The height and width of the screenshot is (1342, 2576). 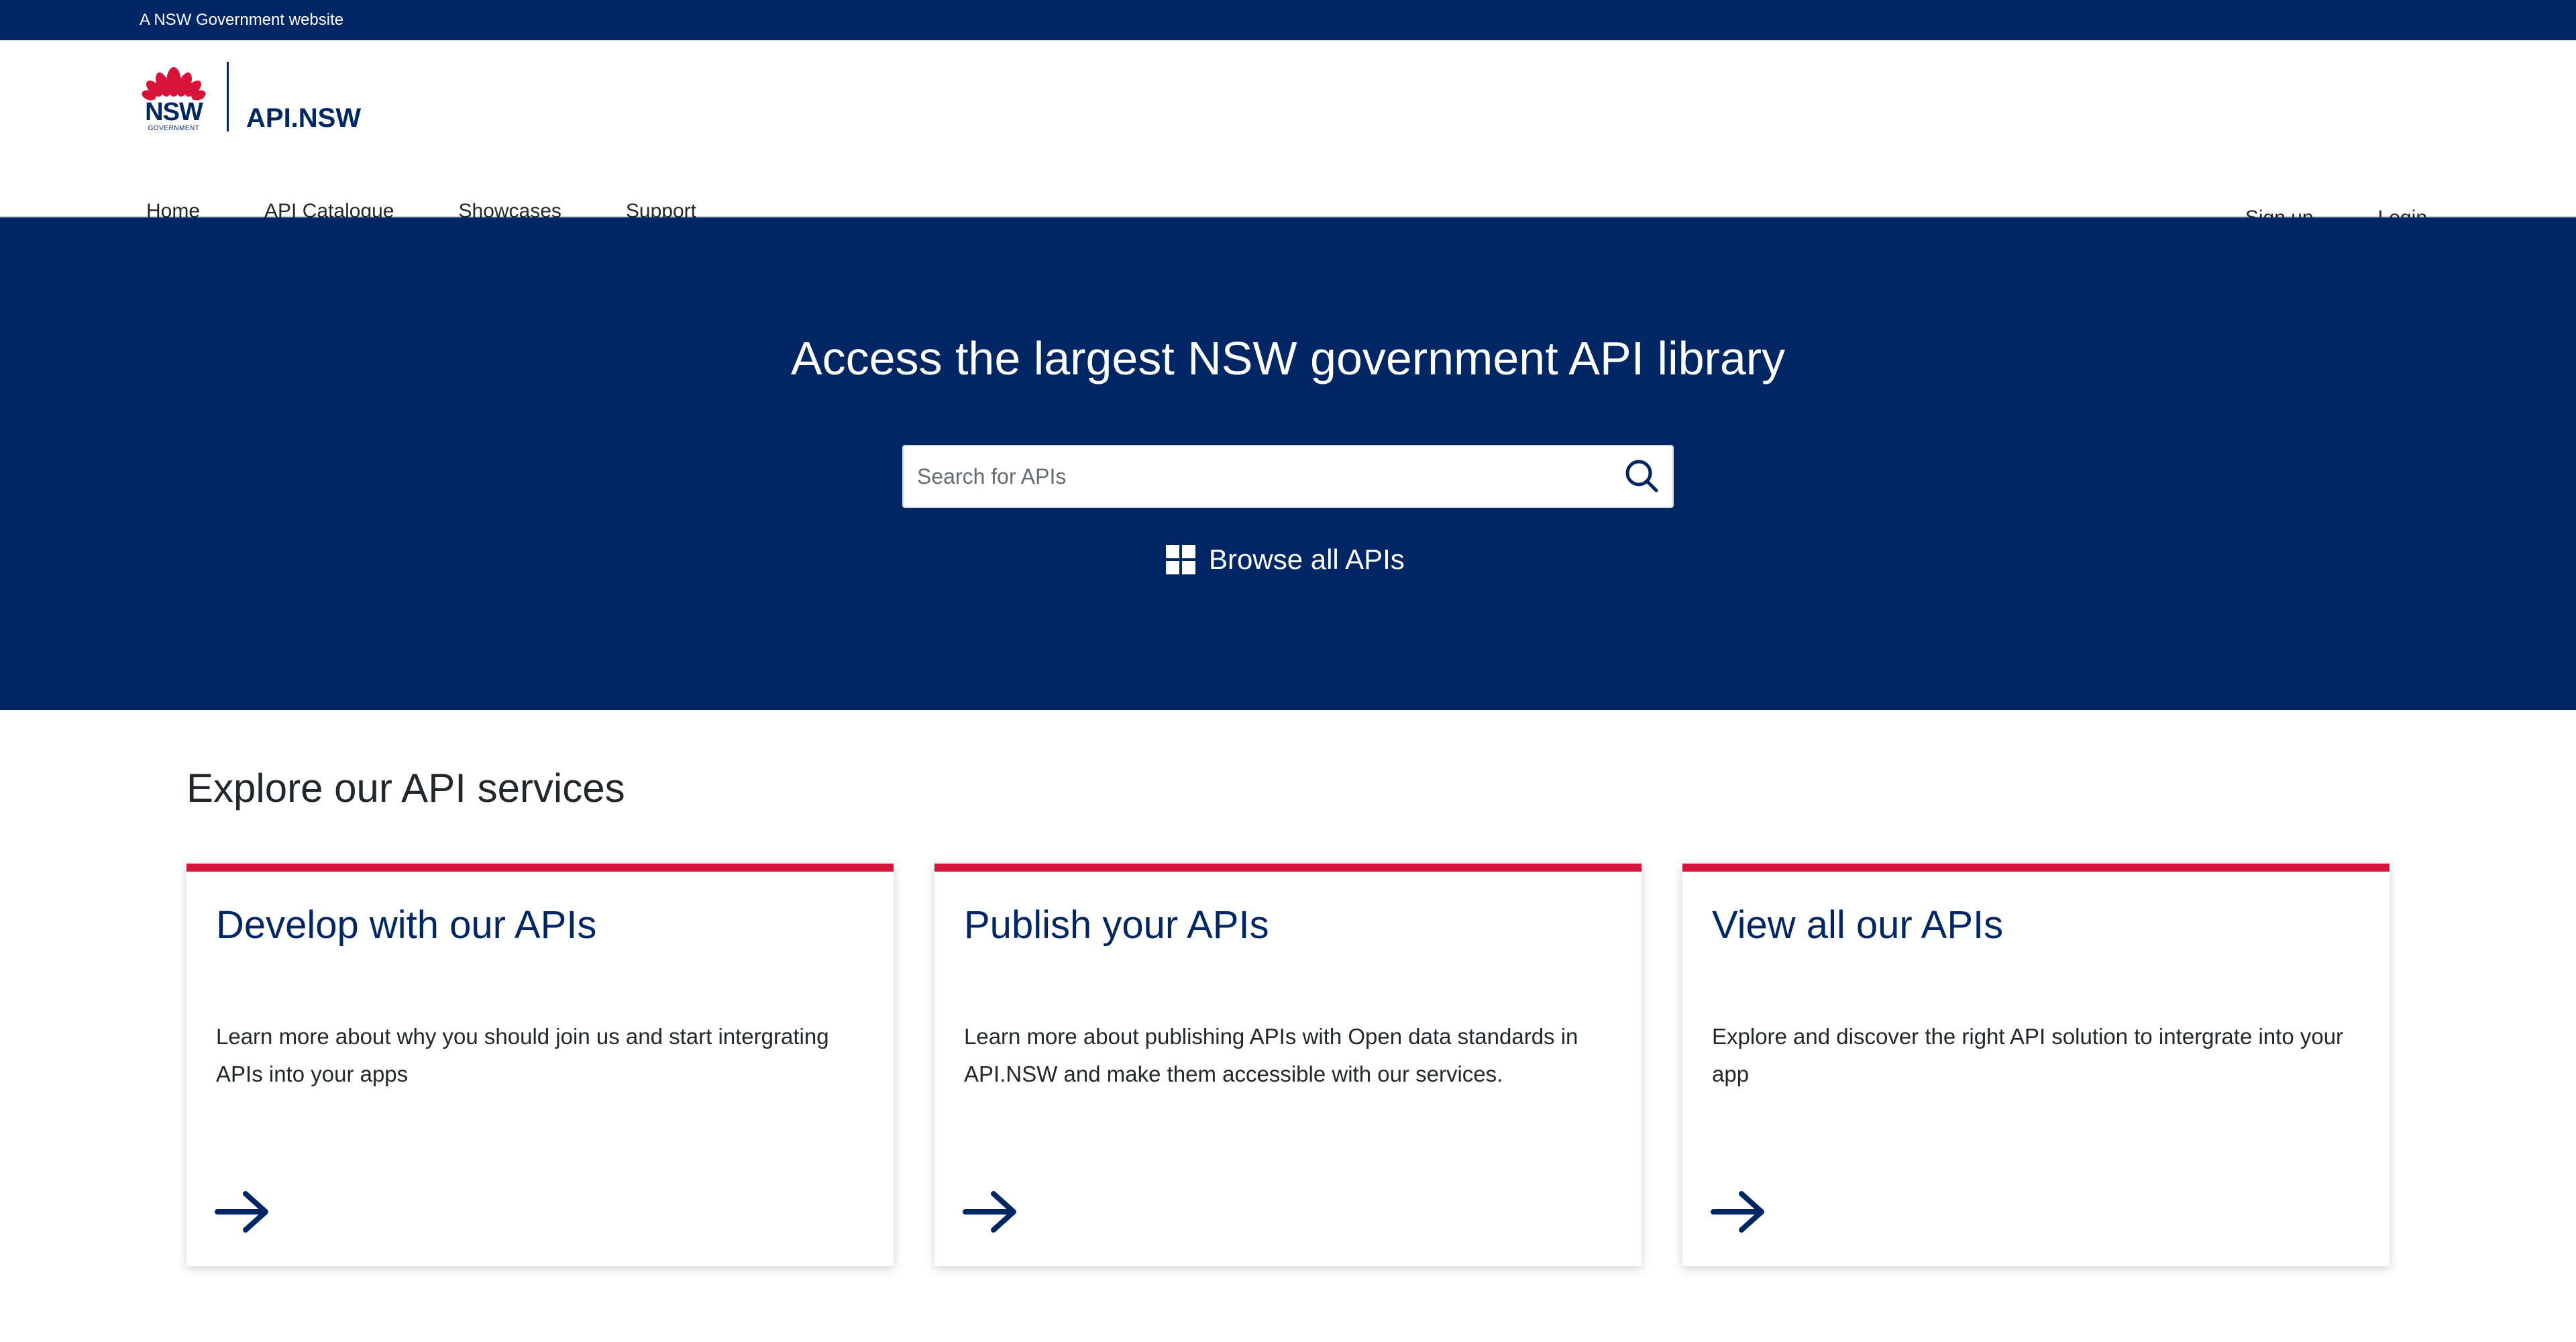 What do you see at coordinates (242, 20) in the screenshot?
I see `gov-bar-text: A NSW Government website` at bounding box center [242, 20].